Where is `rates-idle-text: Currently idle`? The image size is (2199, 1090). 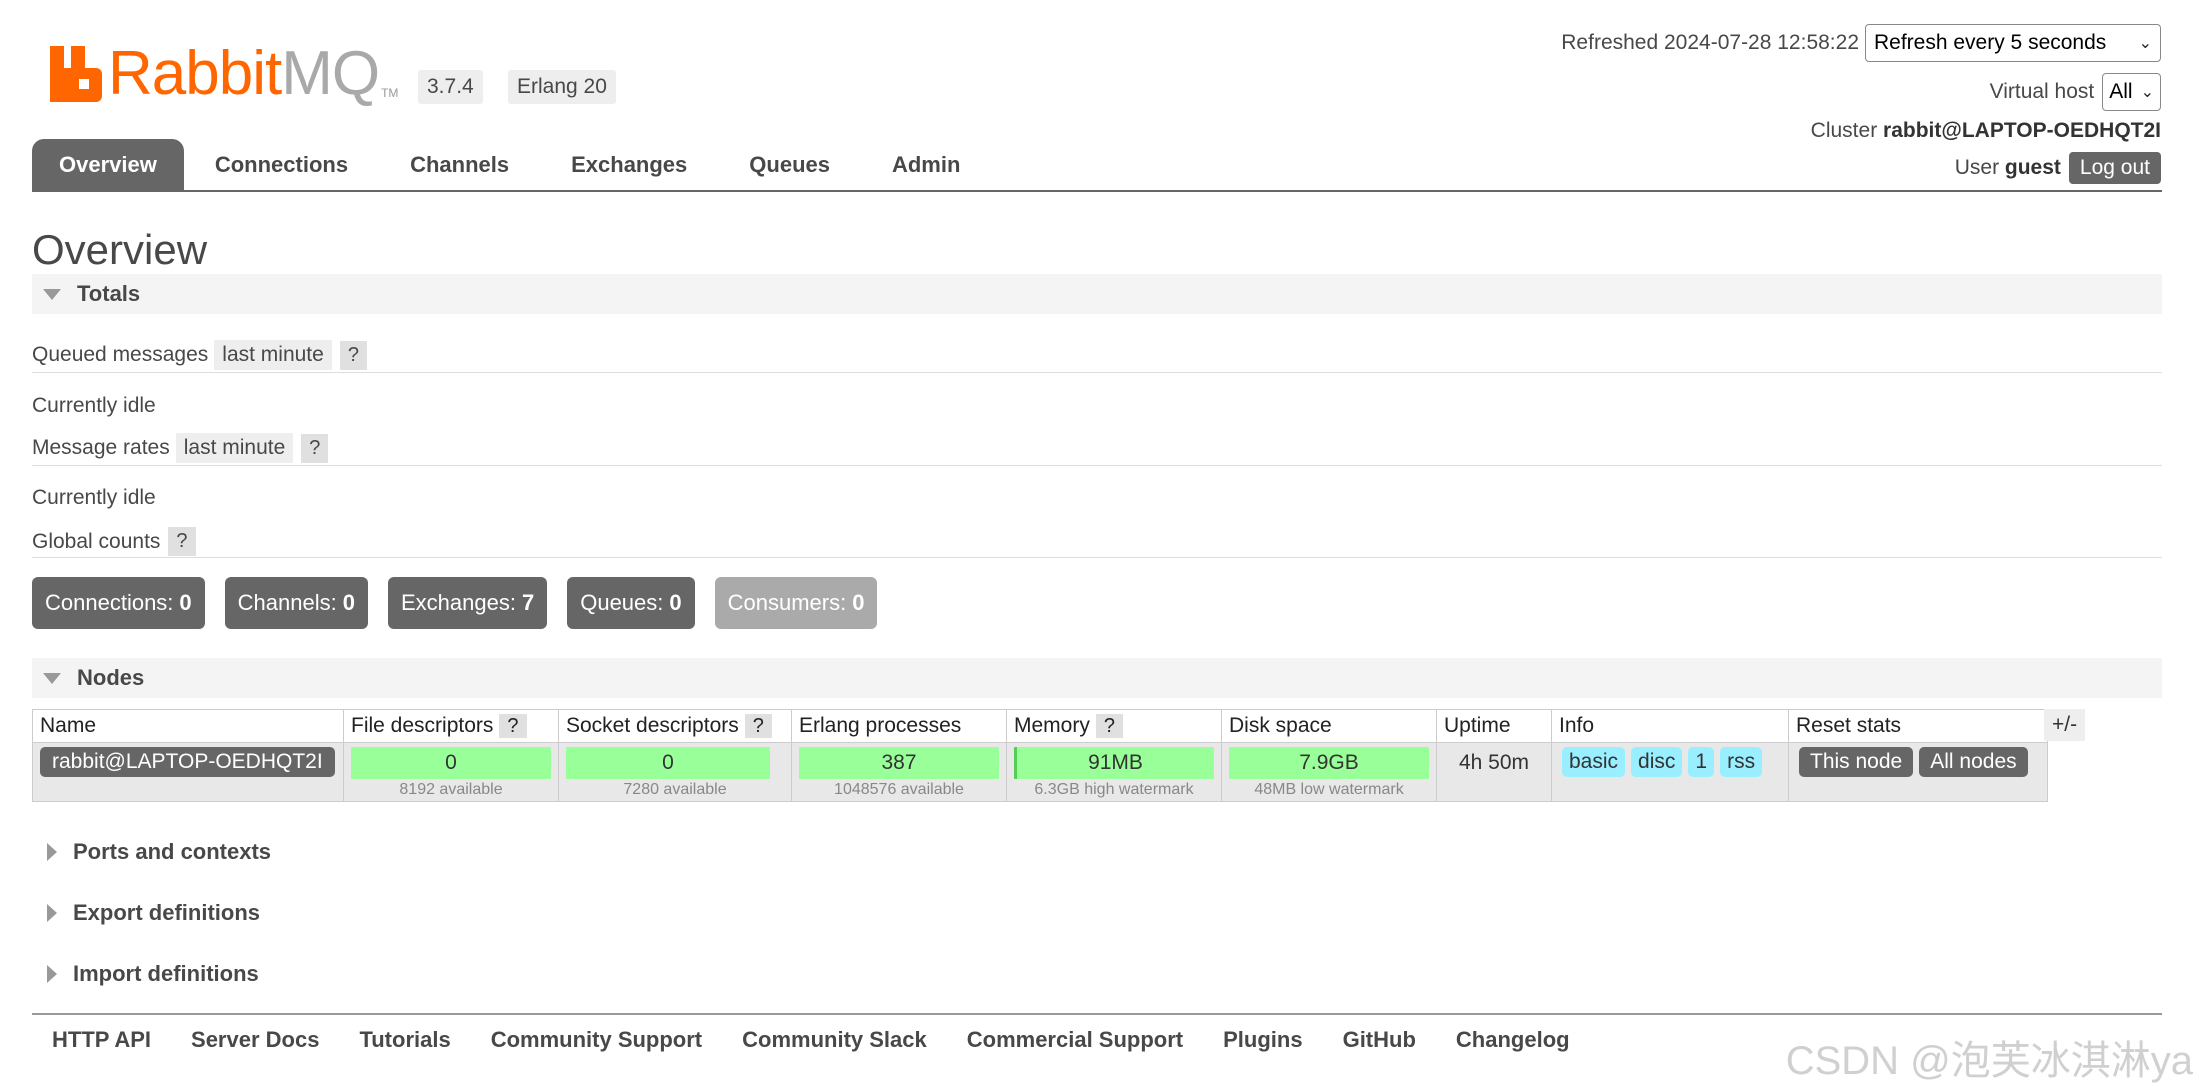 rates-idle-text: Currently idle is located at coordinates (94, 497).